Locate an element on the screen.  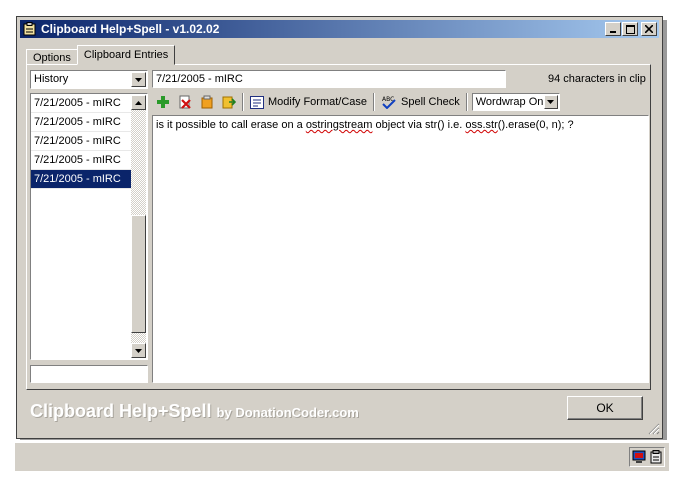
tab-clipboard-entries: Clipboard Entries is located at coordinates (126, 55).